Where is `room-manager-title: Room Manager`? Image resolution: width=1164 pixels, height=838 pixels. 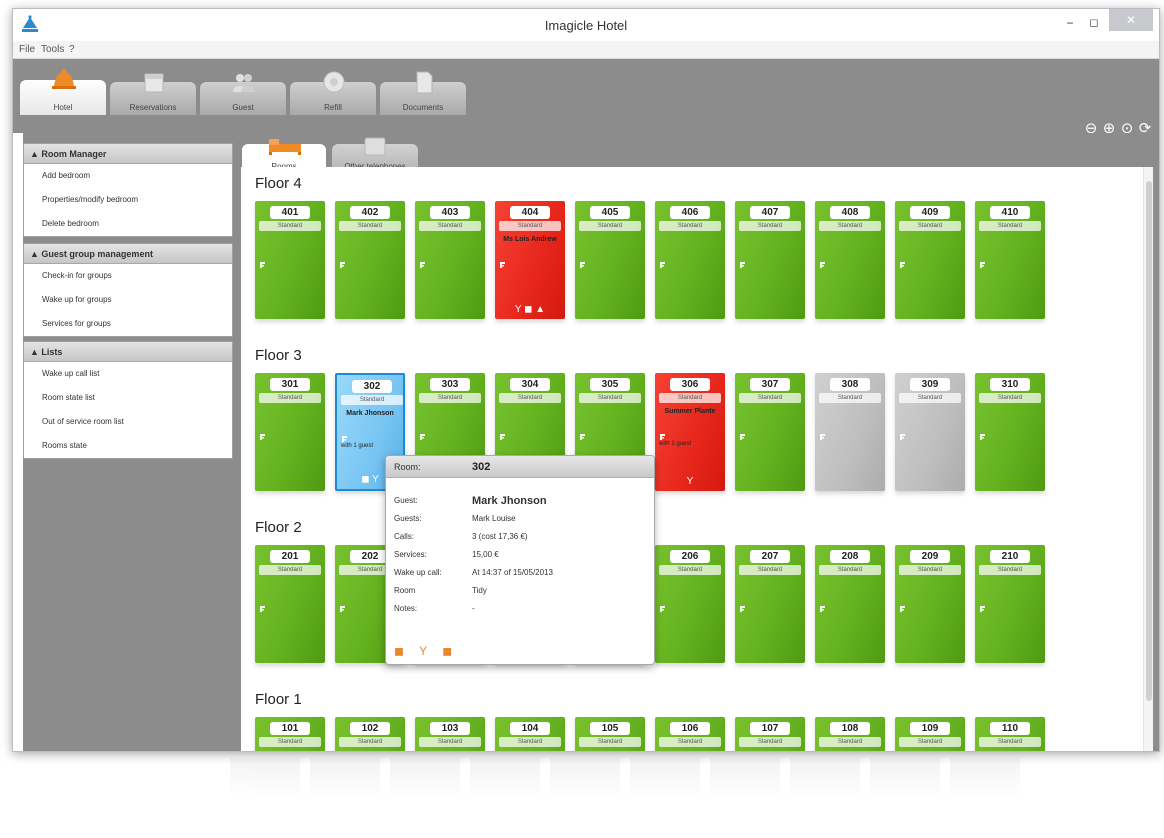 room-manager-title: Room Manager is located at coordinates (74, 154).